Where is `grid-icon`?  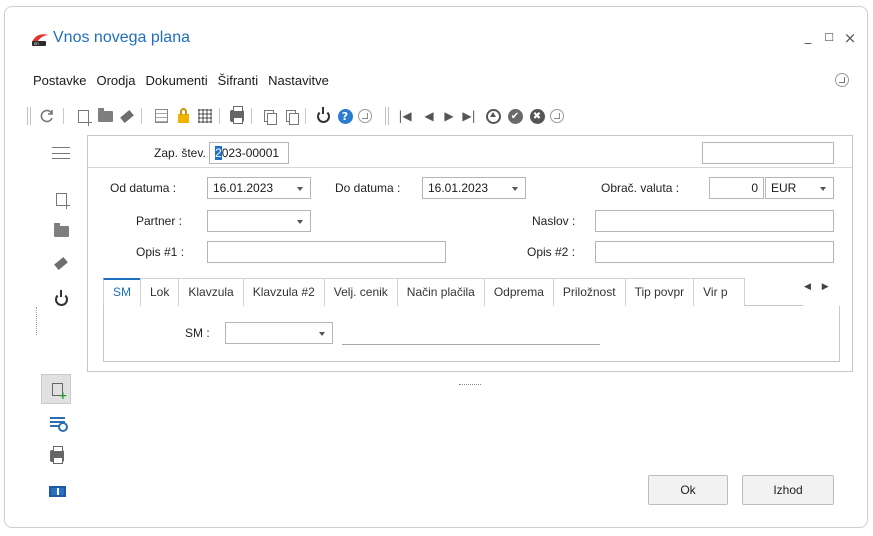
grid-icon is located at coordinates (205, 116).